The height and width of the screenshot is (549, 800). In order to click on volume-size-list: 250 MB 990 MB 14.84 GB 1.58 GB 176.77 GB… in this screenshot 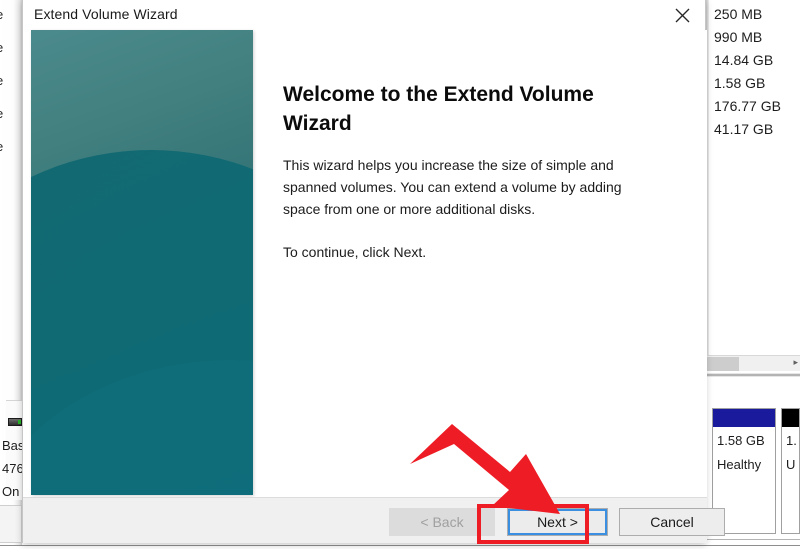, I will do `click(747, 72)`.